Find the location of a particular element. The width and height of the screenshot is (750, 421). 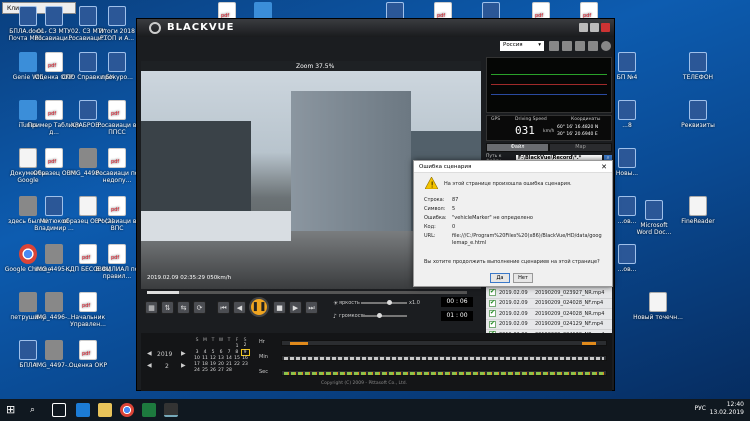

flip-button: ⇅ is located at coordinates (167, 307).